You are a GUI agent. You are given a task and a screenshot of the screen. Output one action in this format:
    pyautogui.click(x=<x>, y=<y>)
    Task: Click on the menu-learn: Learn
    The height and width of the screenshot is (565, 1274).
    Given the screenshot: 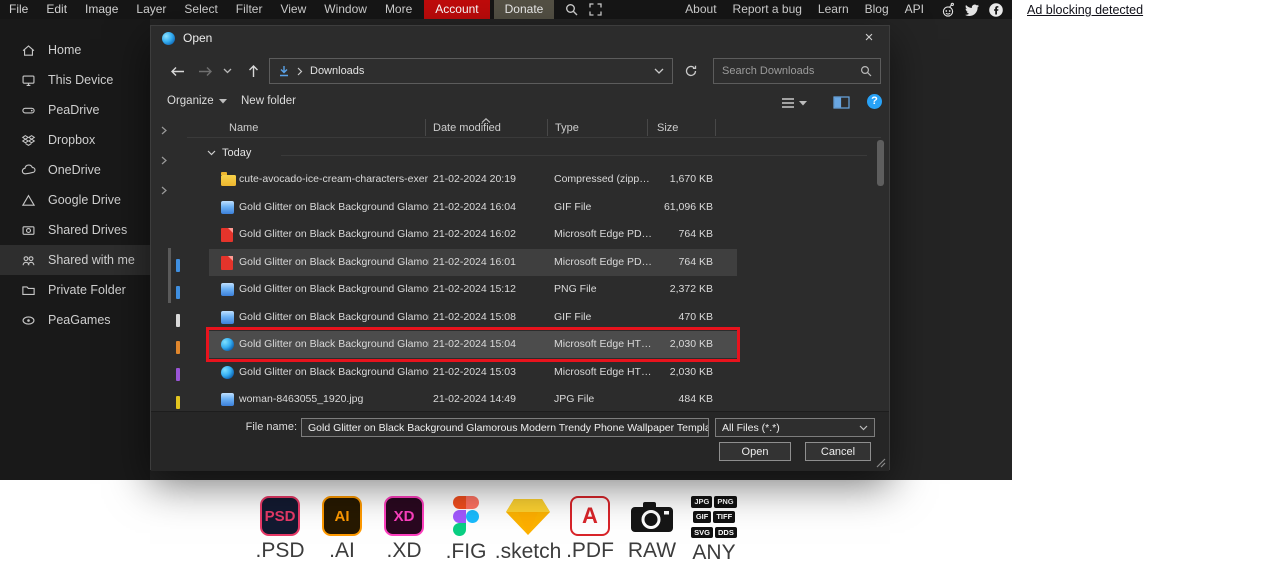 What is the action you would take?
    pyautogui.click(x=833, y=9)
    